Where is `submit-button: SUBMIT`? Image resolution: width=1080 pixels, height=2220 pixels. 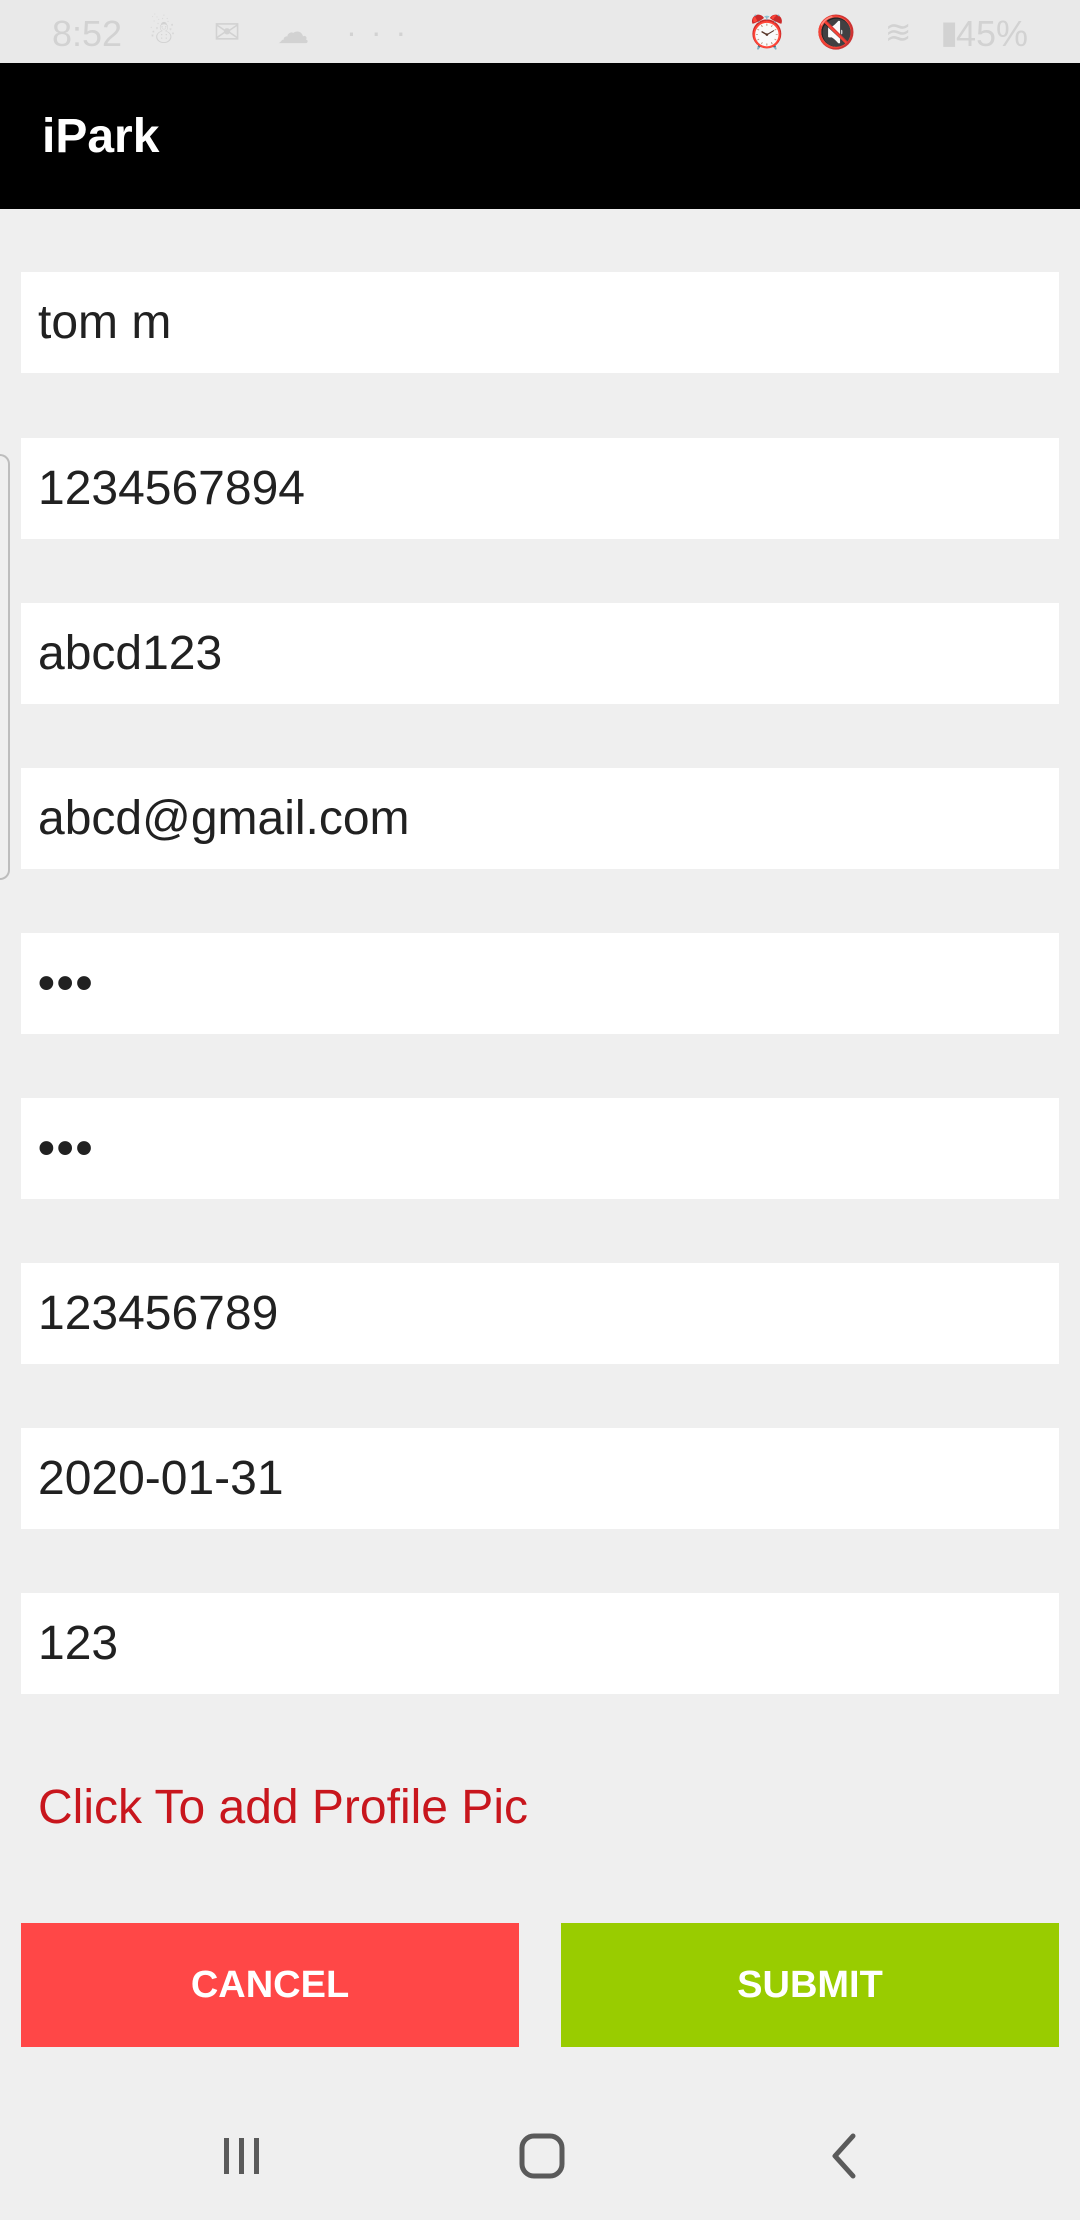 submit-button: SUBMIT is located at coordinates (810, 1985).